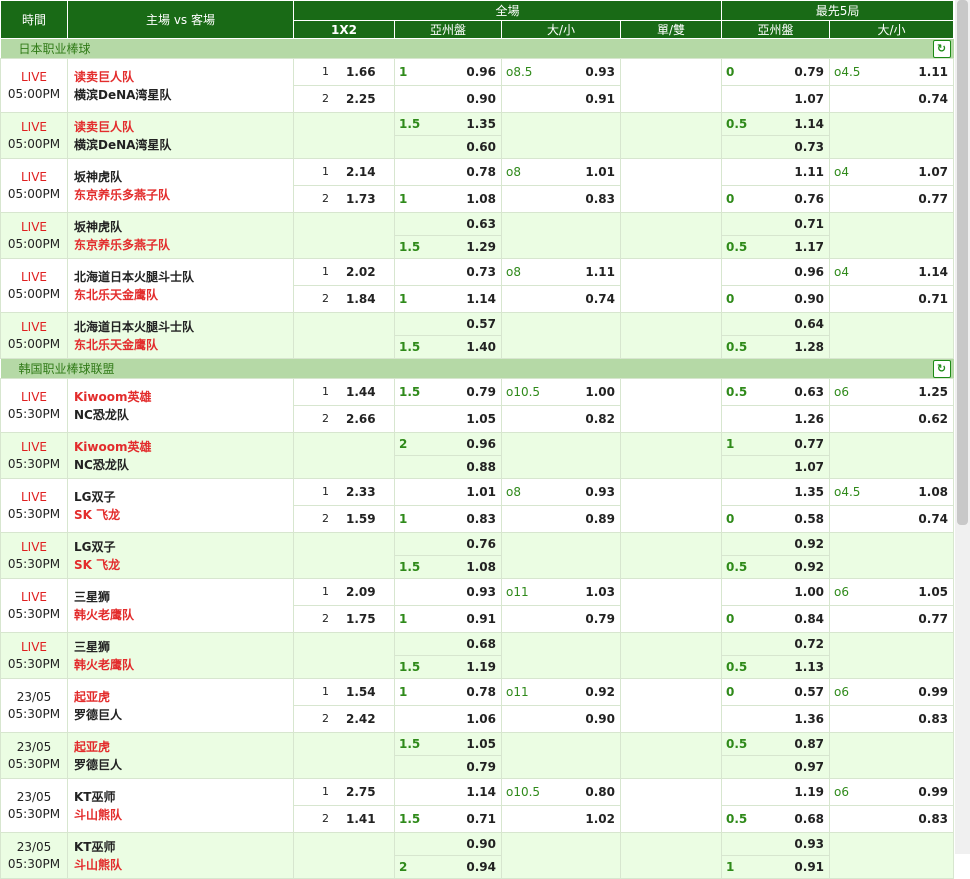 This screenshot has width=970, height=879. I want to click on odds-ou-cell: 0.90, so click(561, 719).